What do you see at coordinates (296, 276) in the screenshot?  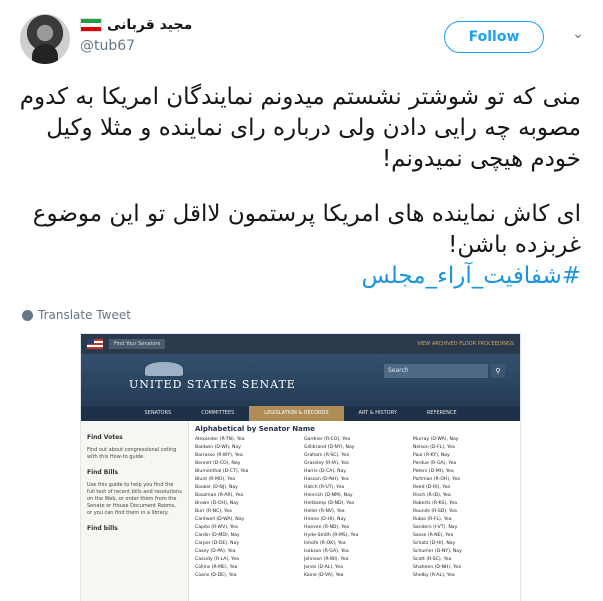 I see `hashtag-link: #شفافیت_آراء_مجلس` at bounding box center [296, 276].